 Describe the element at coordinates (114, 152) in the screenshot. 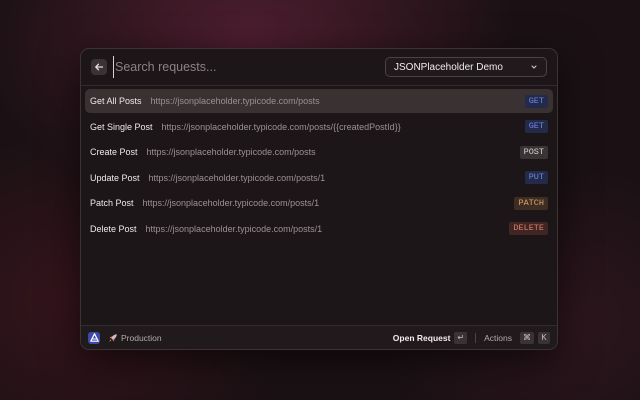

I see `request-name: Create Post` at that location.